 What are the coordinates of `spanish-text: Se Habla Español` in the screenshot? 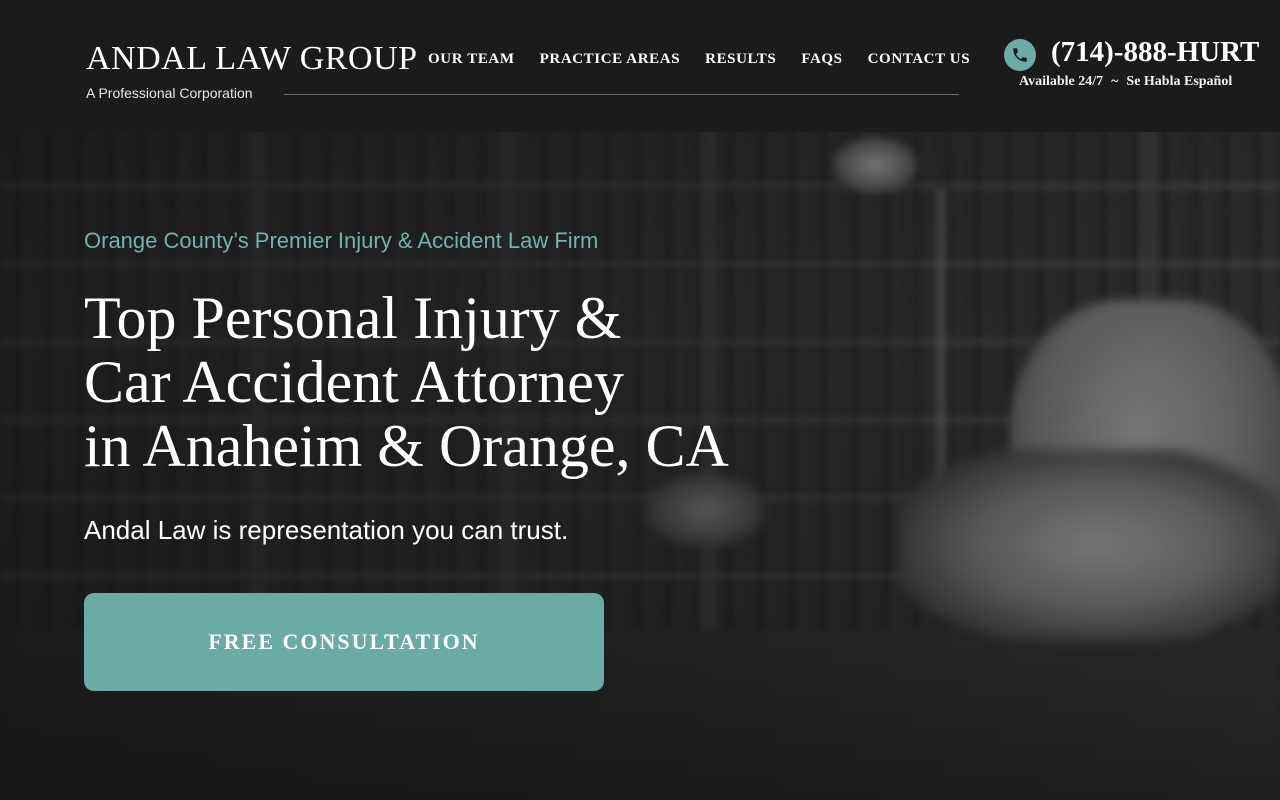 It's located at (1179, 81).